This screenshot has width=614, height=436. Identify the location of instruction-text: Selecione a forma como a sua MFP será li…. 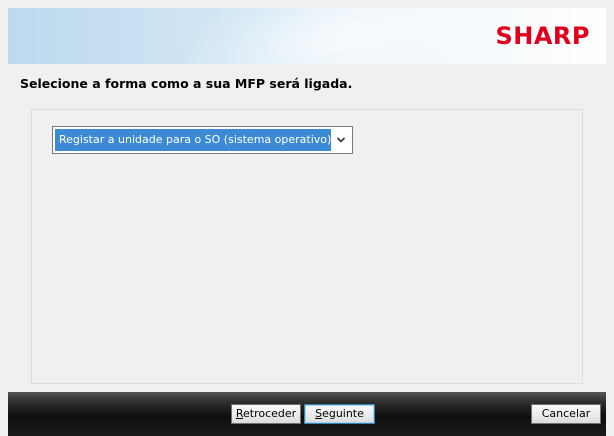
(186, 83).